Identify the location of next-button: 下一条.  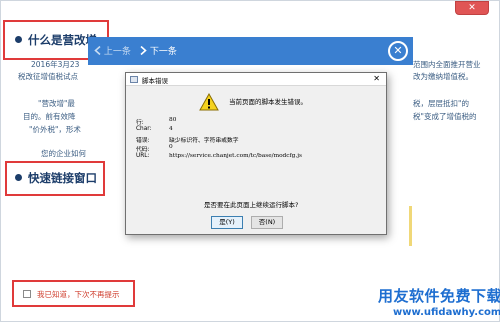
(158, 50).